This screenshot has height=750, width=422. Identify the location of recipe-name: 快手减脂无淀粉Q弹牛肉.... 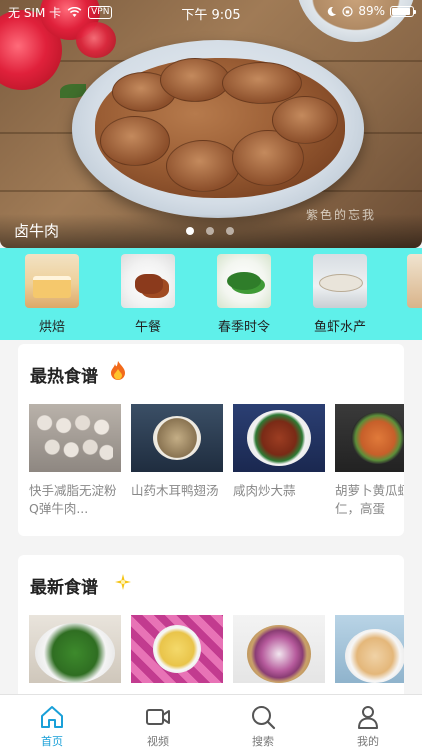
(73, 499).